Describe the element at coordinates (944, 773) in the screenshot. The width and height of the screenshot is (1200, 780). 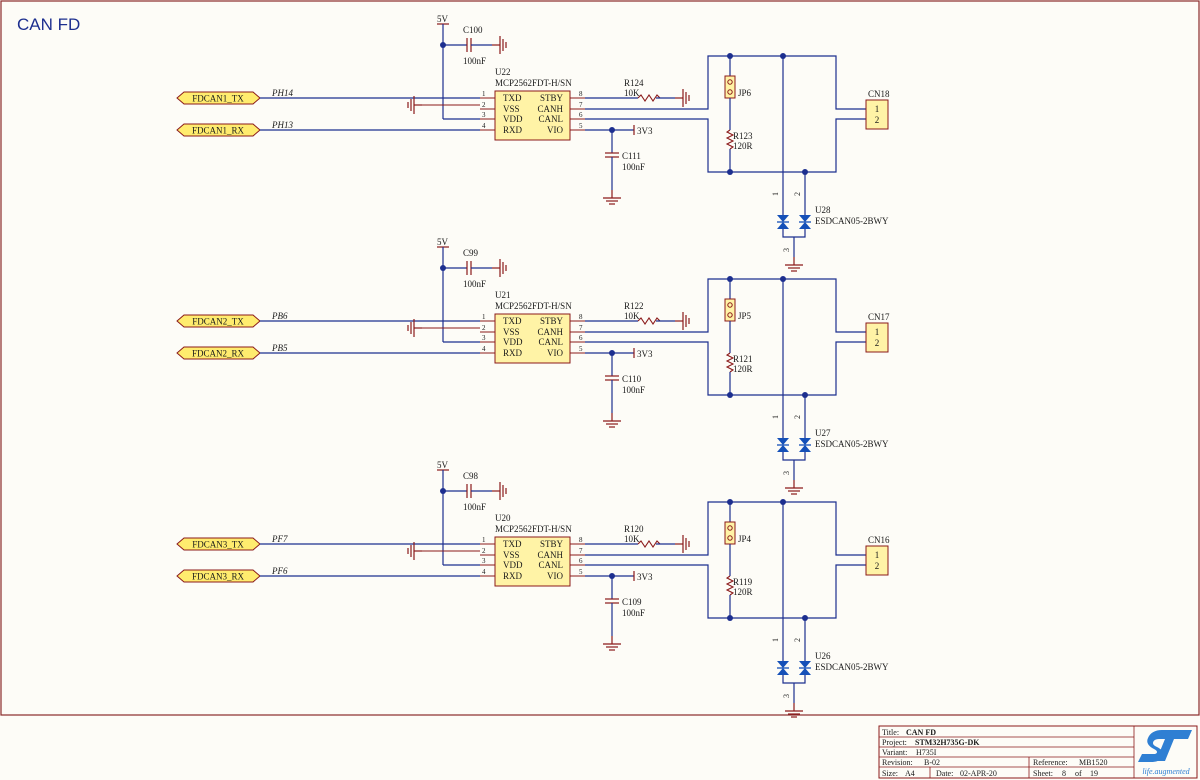
I see `date-label: Date:` at that location.